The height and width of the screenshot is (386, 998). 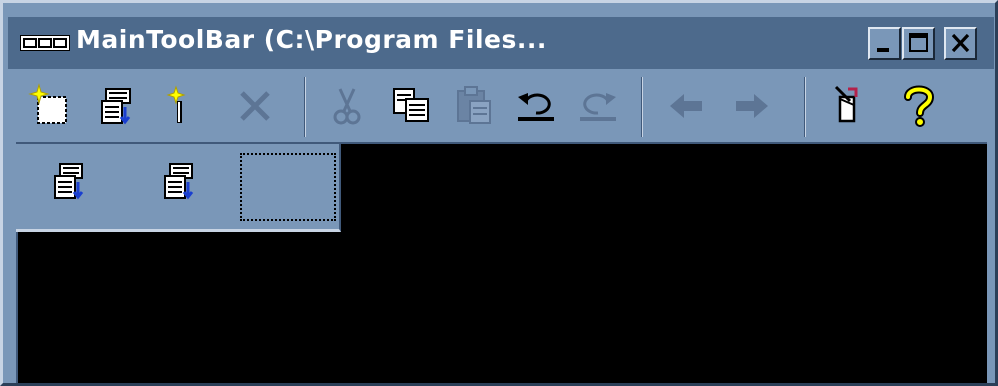 I want to click on redo-button, so click(x=597, y=106).